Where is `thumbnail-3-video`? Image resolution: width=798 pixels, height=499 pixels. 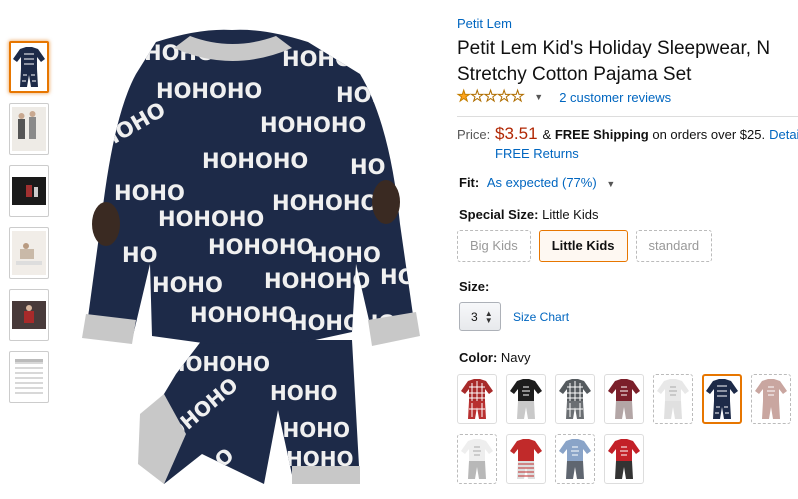 thumbnail-3-video is located at coordinates (29, 191).